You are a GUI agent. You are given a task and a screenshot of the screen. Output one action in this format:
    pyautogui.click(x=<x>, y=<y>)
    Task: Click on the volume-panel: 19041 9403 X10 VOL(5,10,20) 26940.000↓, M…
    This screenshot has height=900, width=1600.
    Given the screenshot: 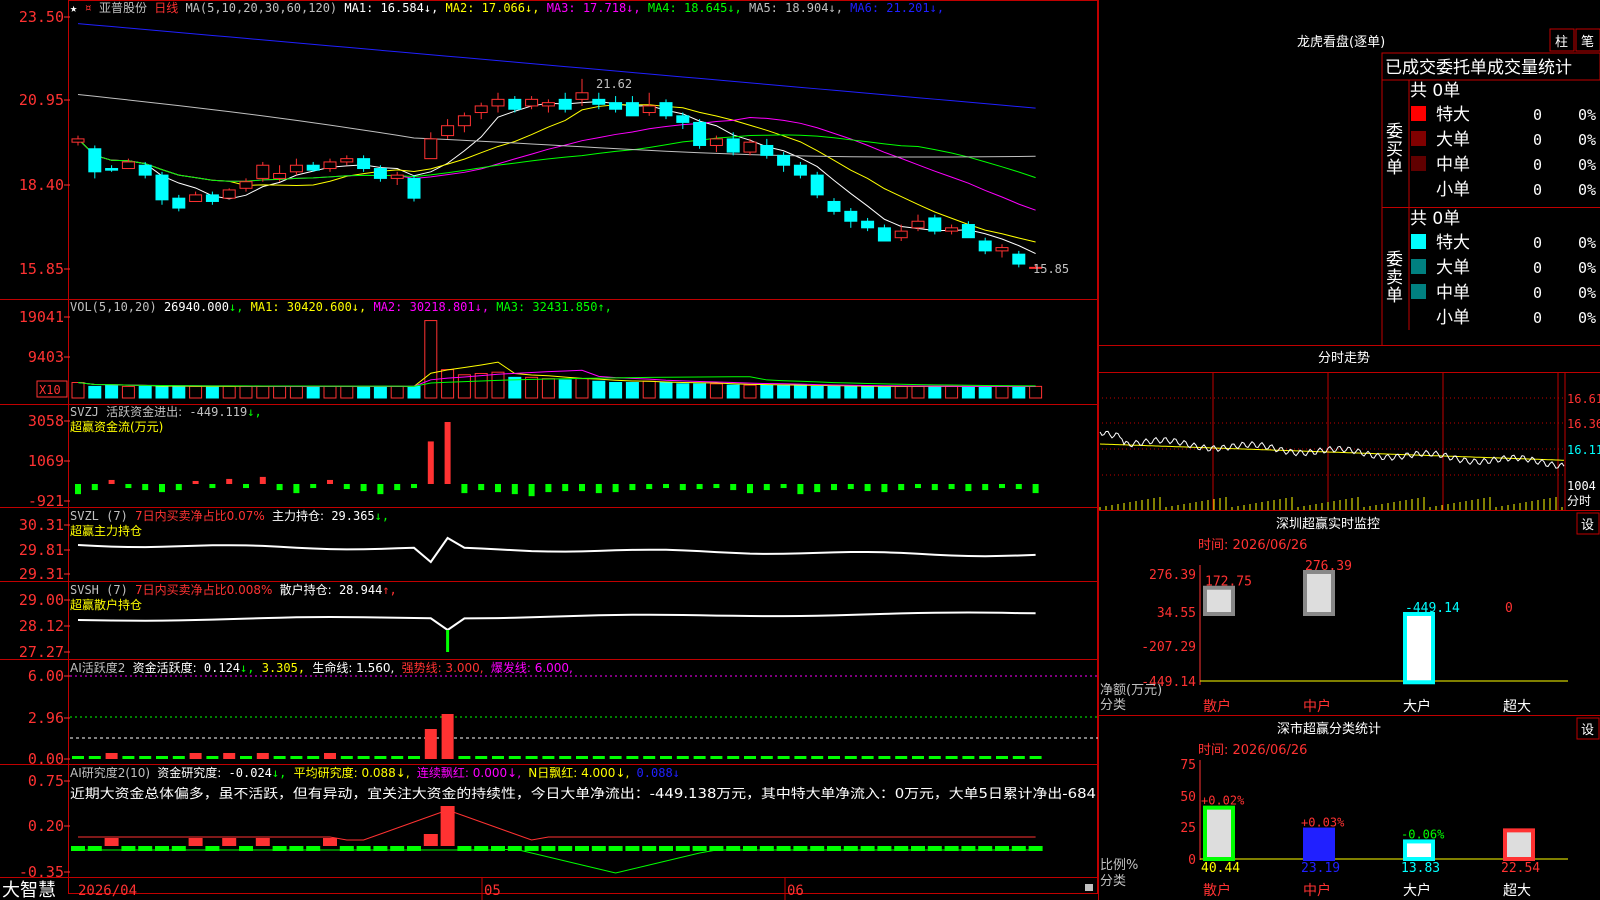 What is the action you would take?
    pyautogui.click(x=531, y=349)
    